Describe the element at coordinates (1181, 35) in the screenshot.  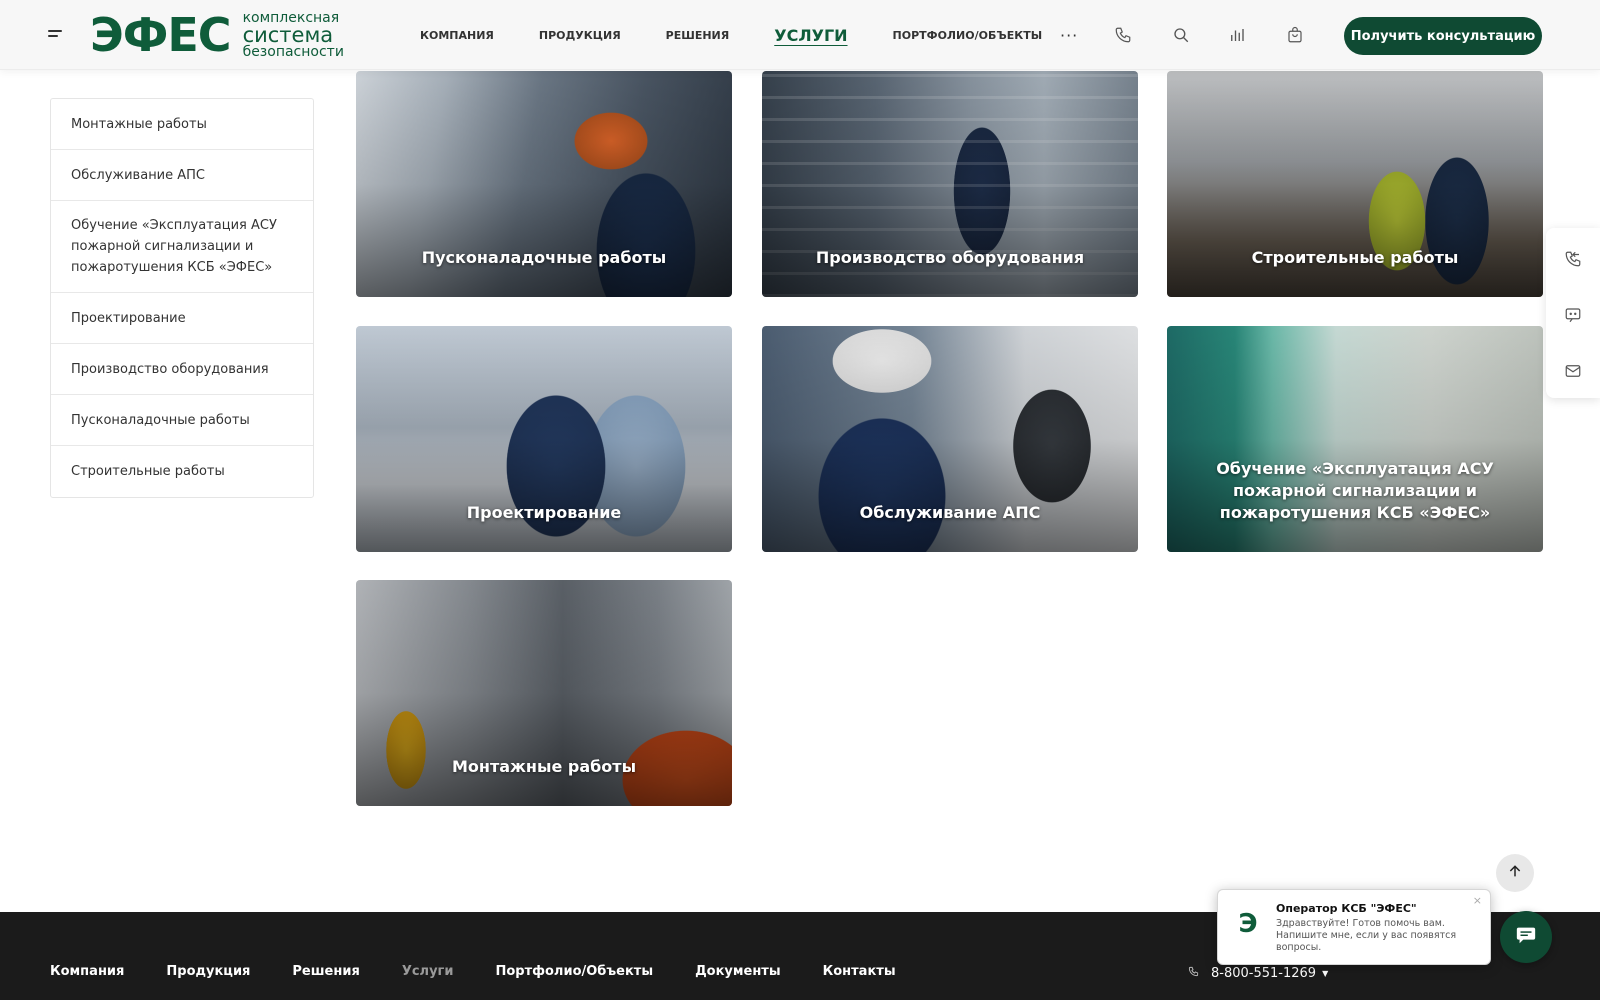
I see `search-icon` at that location.